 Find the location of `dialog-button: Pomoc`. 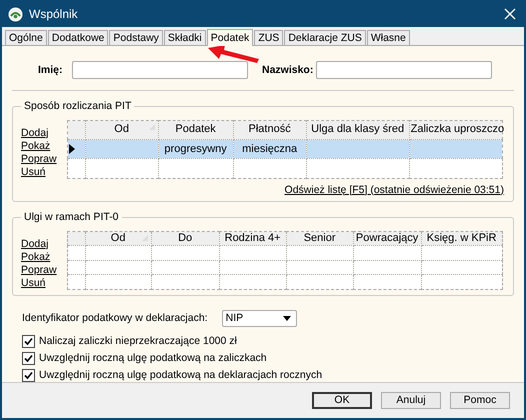

dialog-button: Pomoc is located at coordinates (480, 400).